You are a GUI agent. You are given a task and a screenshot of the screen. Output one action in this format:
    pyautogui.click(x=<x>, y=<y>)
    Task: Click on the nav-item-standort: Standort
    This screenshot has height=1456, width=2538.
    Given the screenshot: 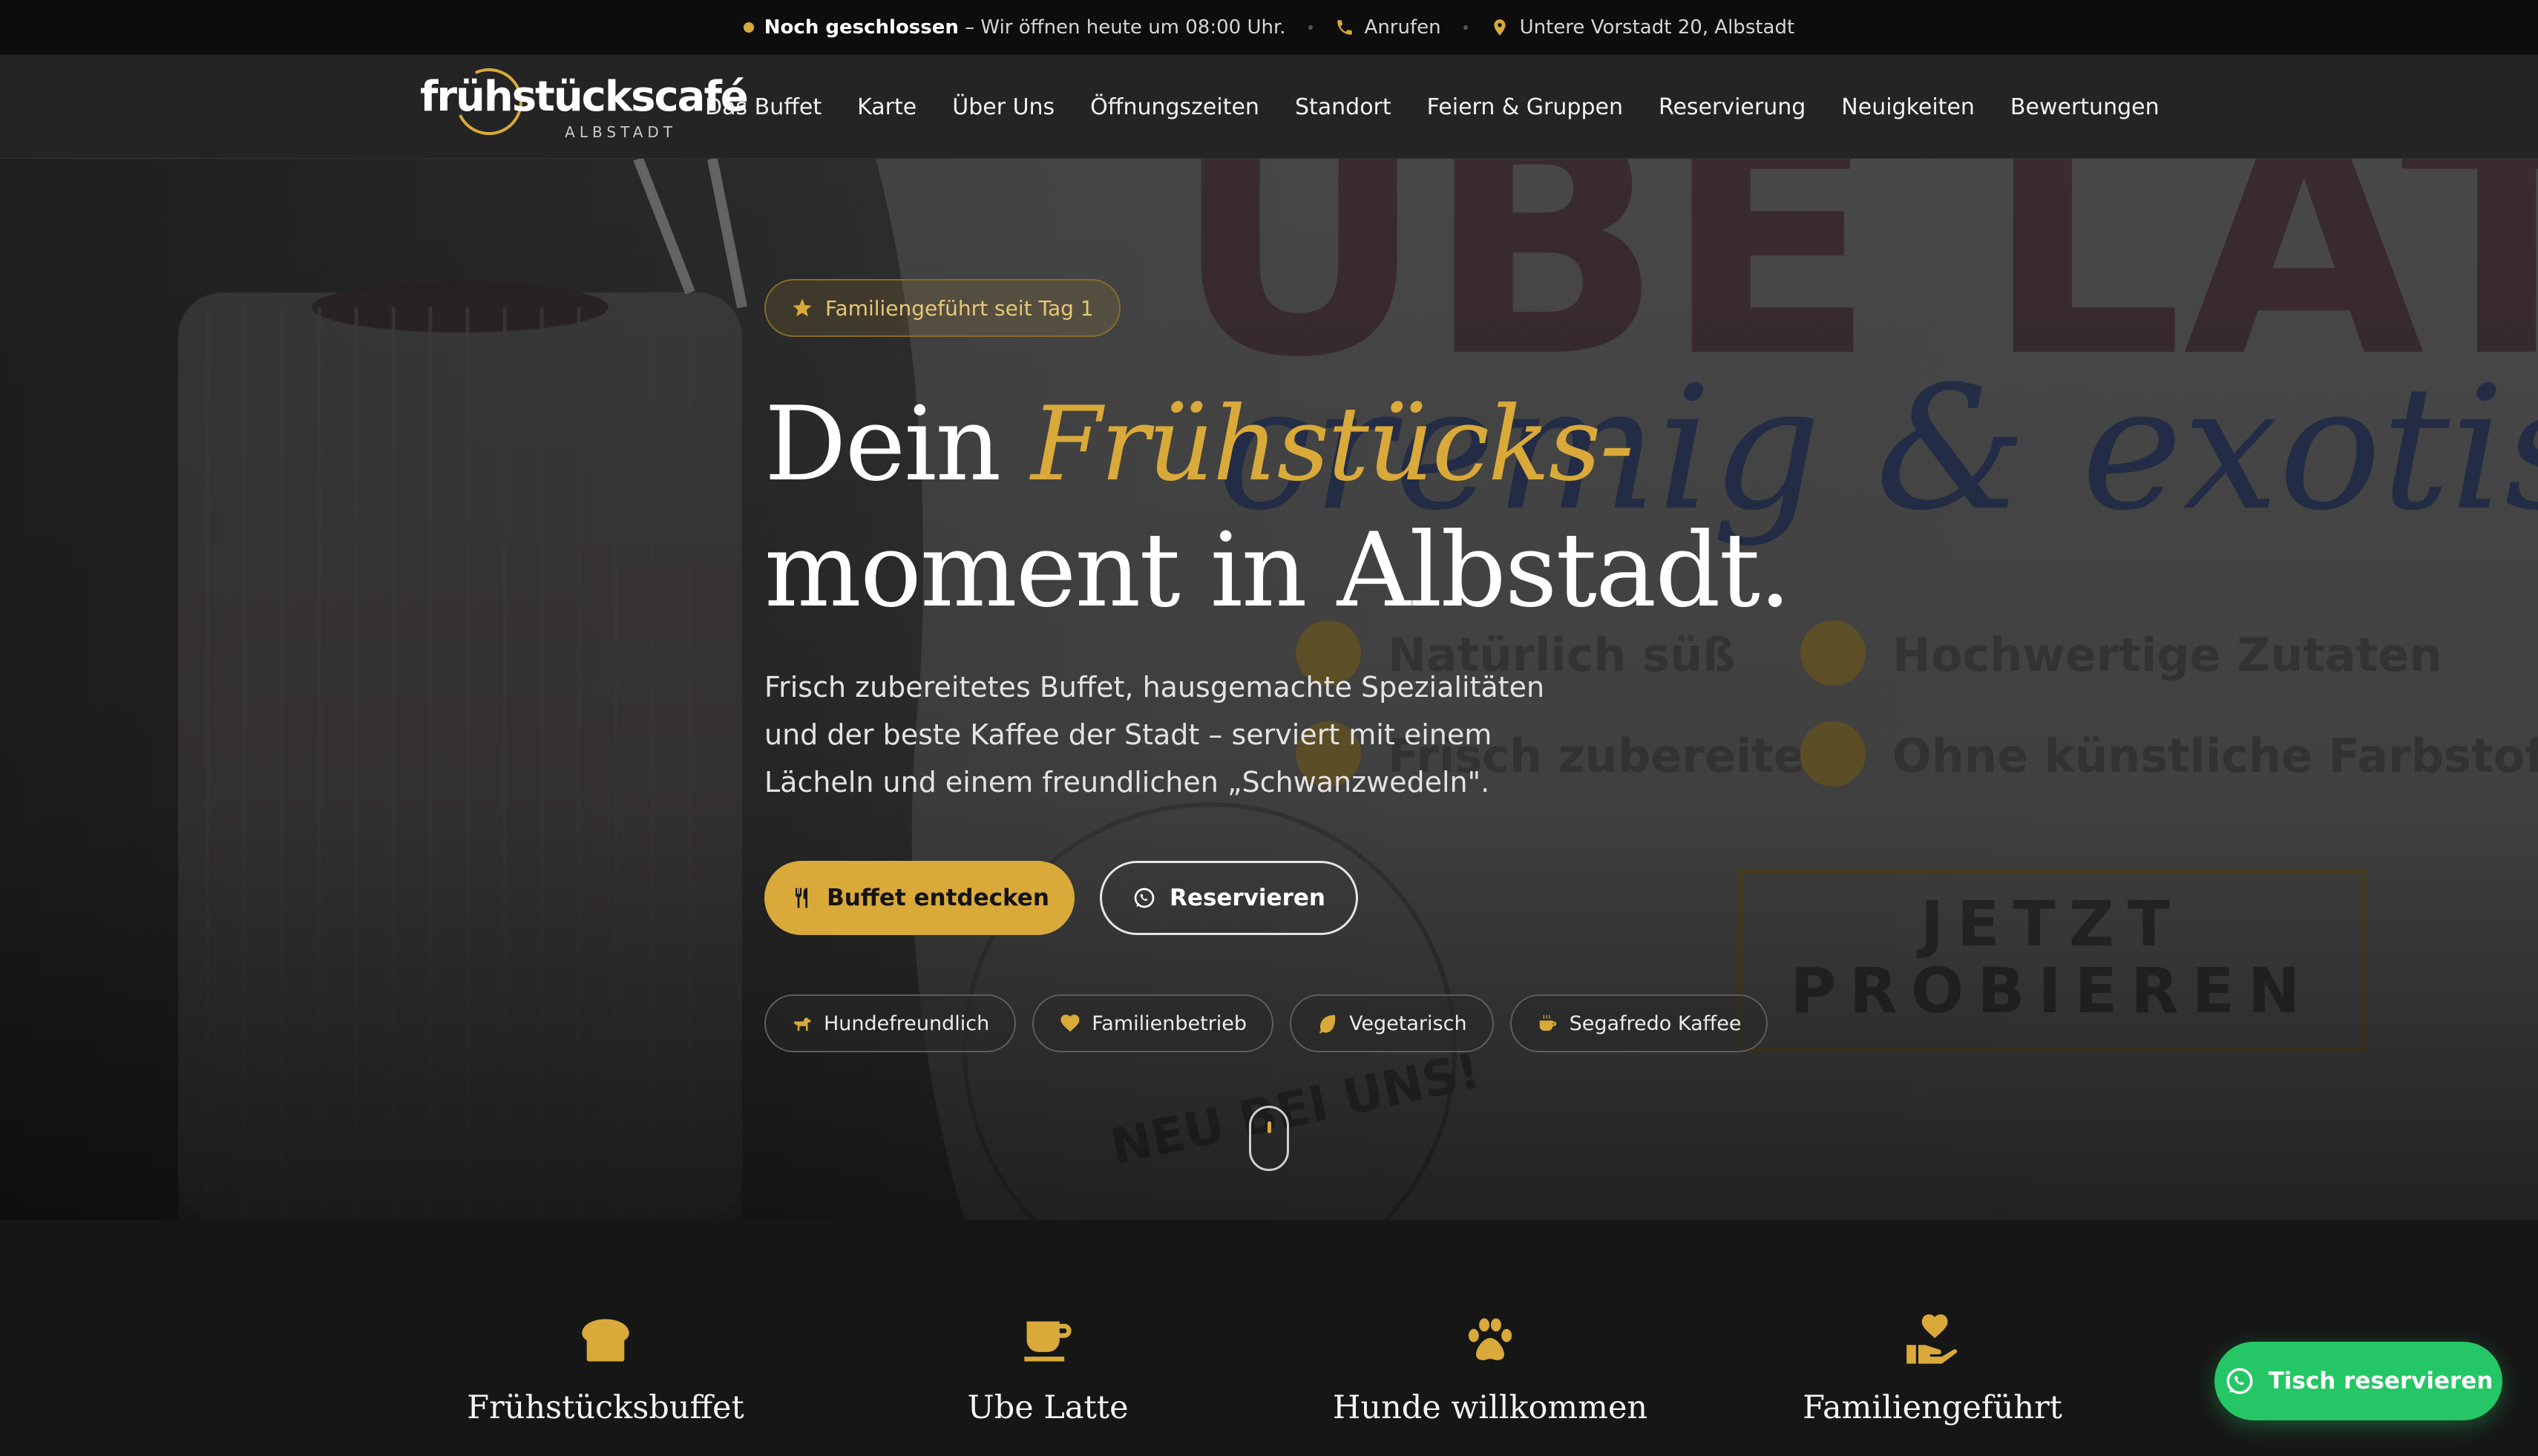 What is the action you would take?
    pyautogui.click(x=1343, y=107)
    